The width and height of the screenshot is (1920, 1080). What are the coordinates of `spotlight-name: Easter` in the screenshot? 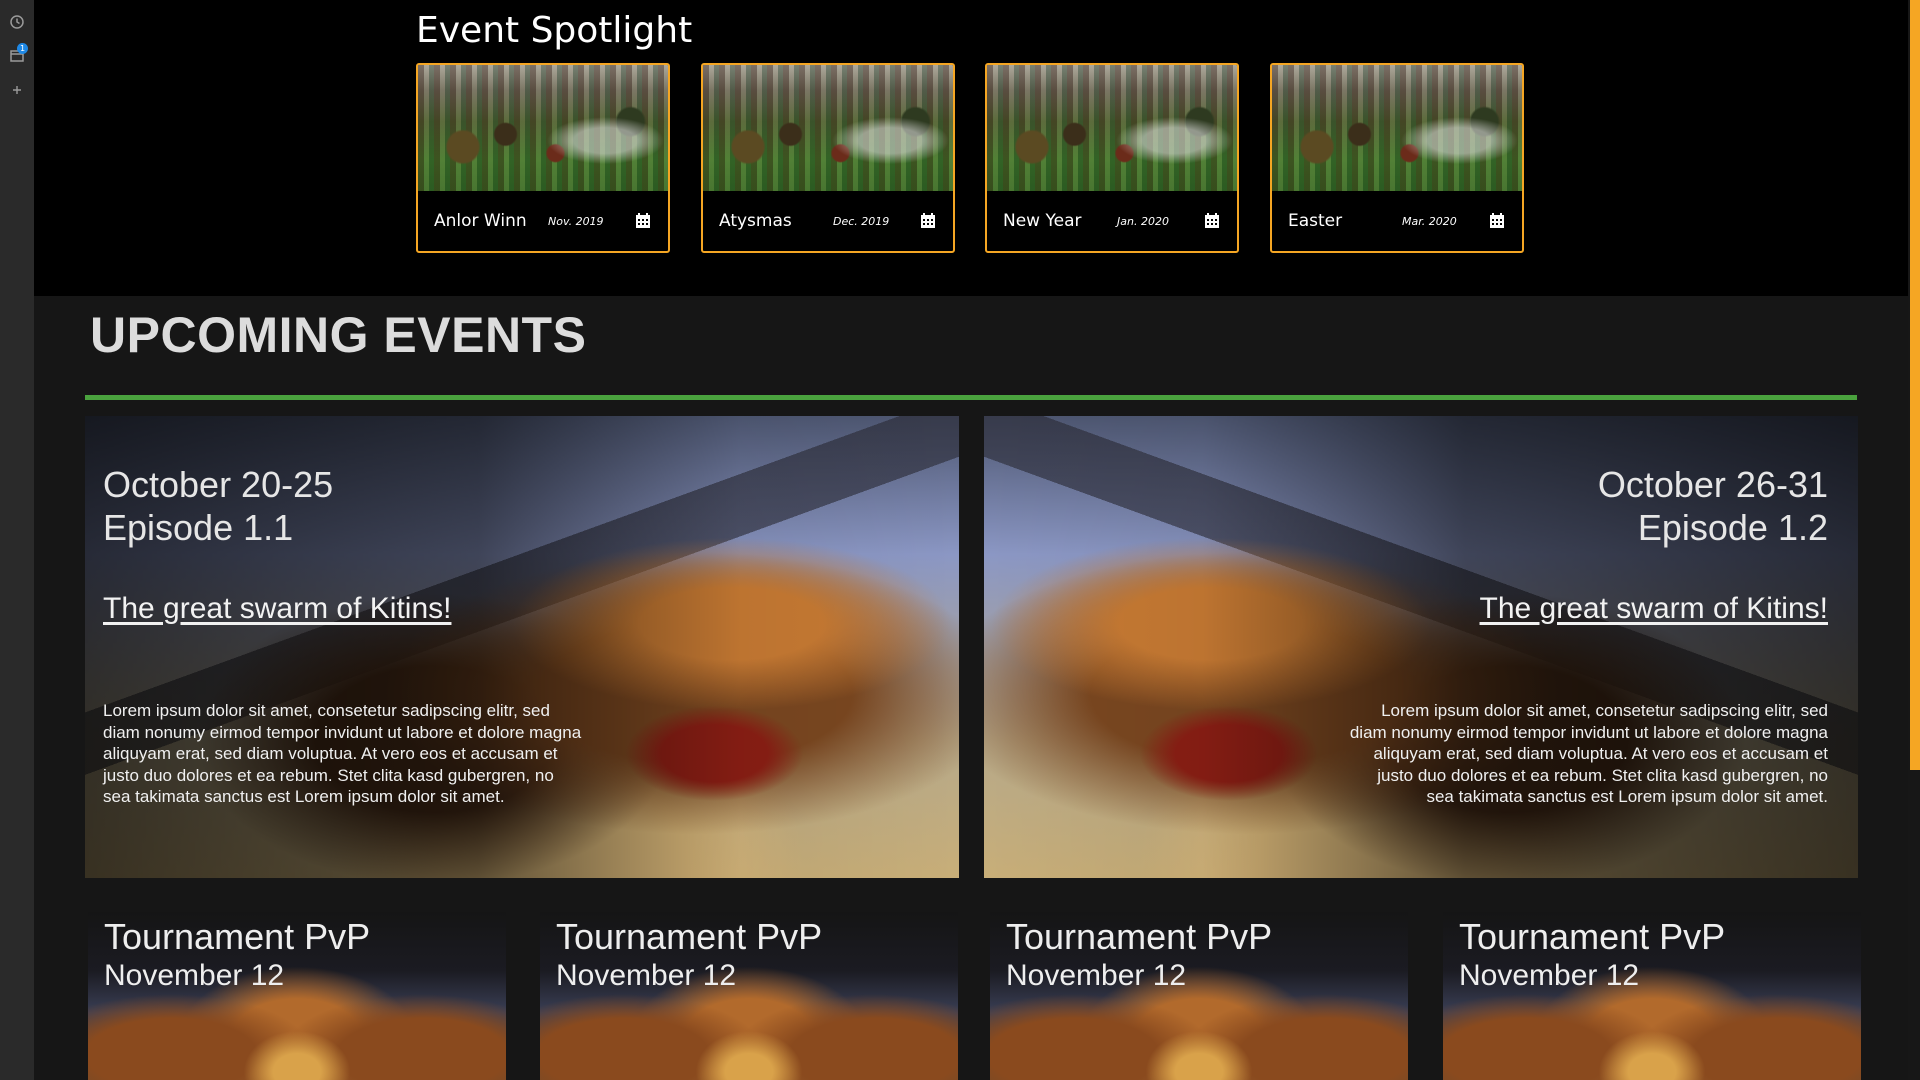 It's located at (1315, 221).